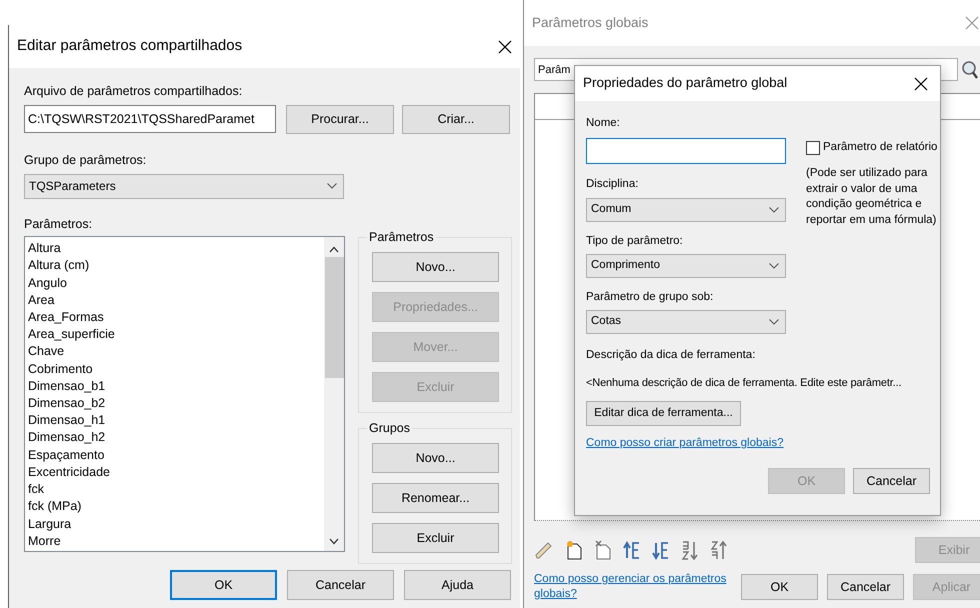 The width and height of the screenshot is (980, 608). I want to click on list-item: Dimensao_h2, so click(174, 438).